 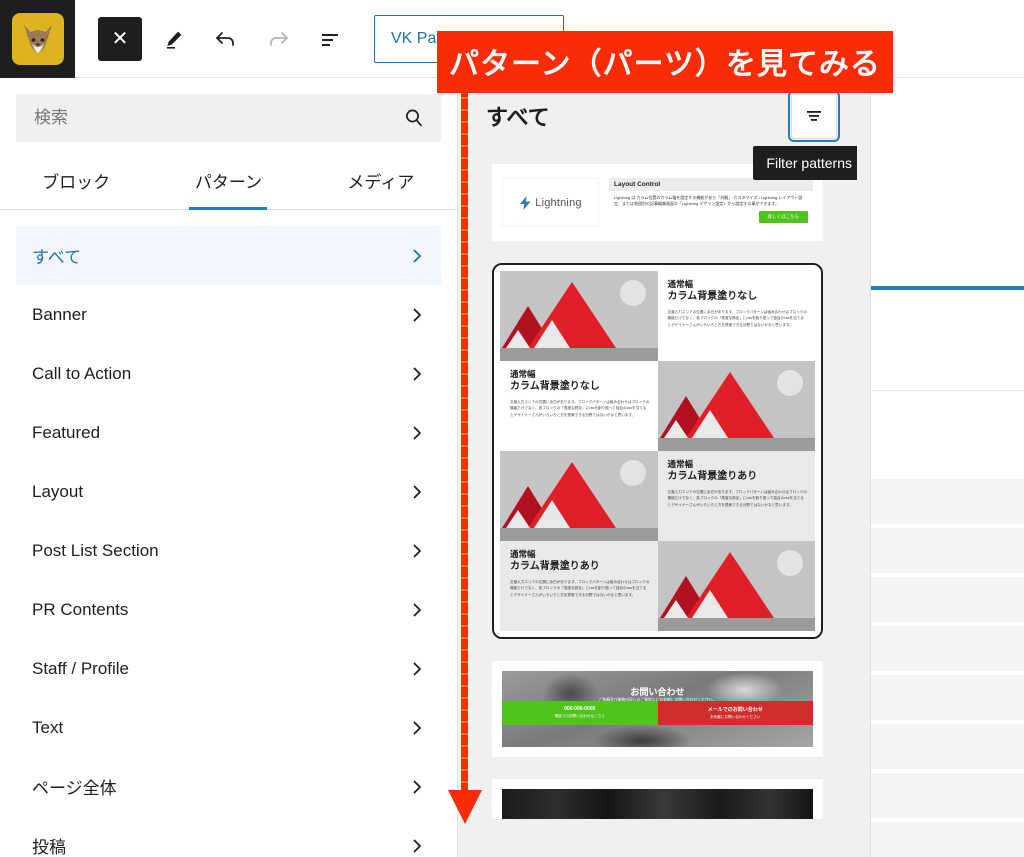 What do you see at coordinates (735, 710) in the screenshot?
I see `contact-mail-label: メールでのお問い合わせ` at bounding box center [735, 710].